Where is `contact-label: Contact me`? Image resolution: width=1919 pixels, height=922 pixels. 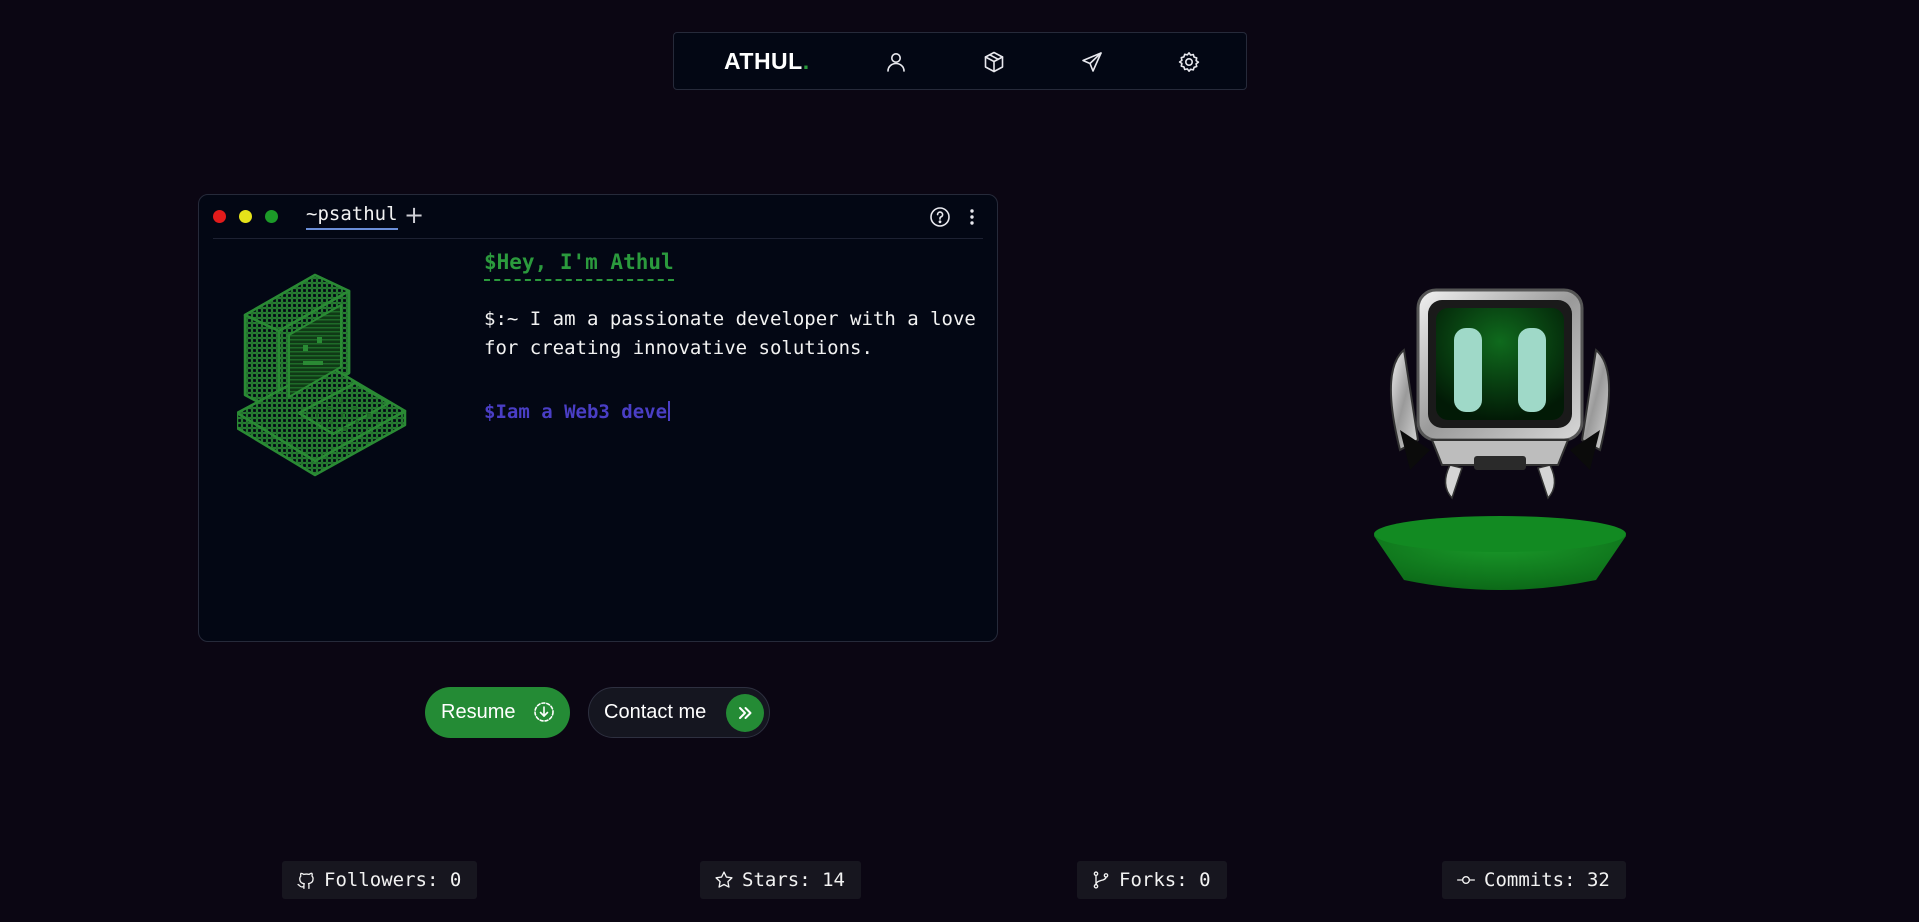
contact-label: Contact me is located at coordinates (655, 712).